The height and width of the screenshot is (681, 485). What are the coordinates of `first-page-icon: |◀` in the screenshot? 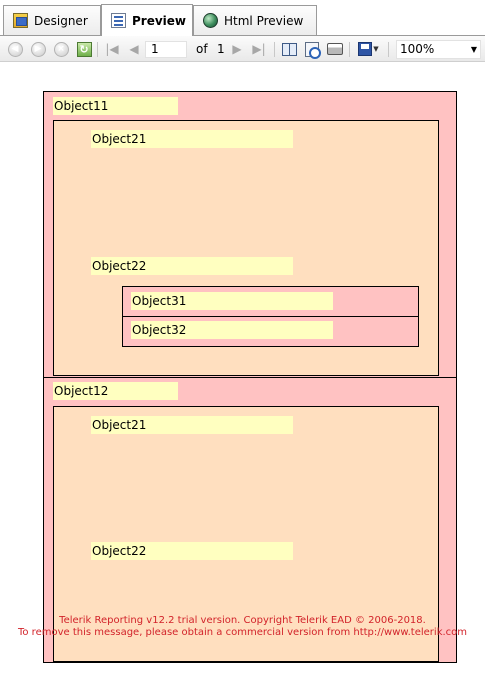 It's located at (112, 49).